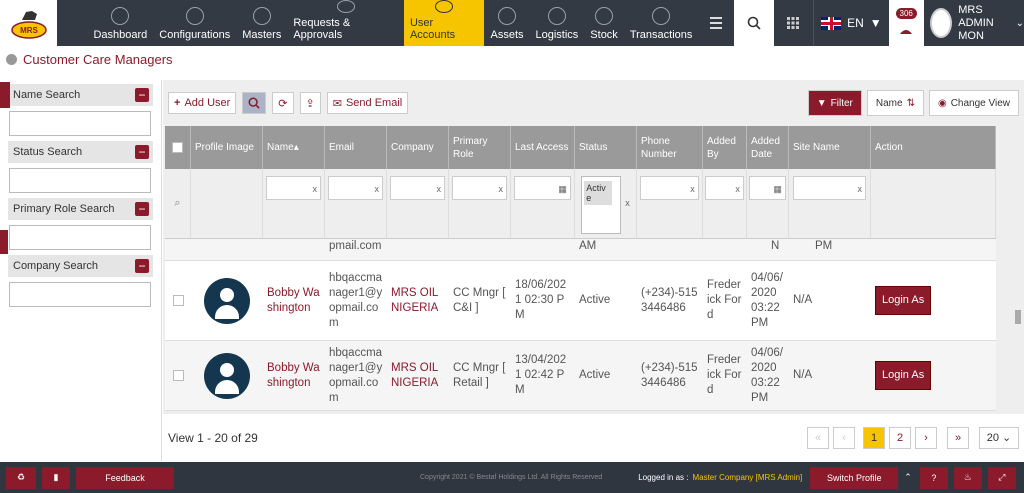 The height and width of the screenshot is (493, 1024). I want to click on col-email: Email, so click(356, 147).